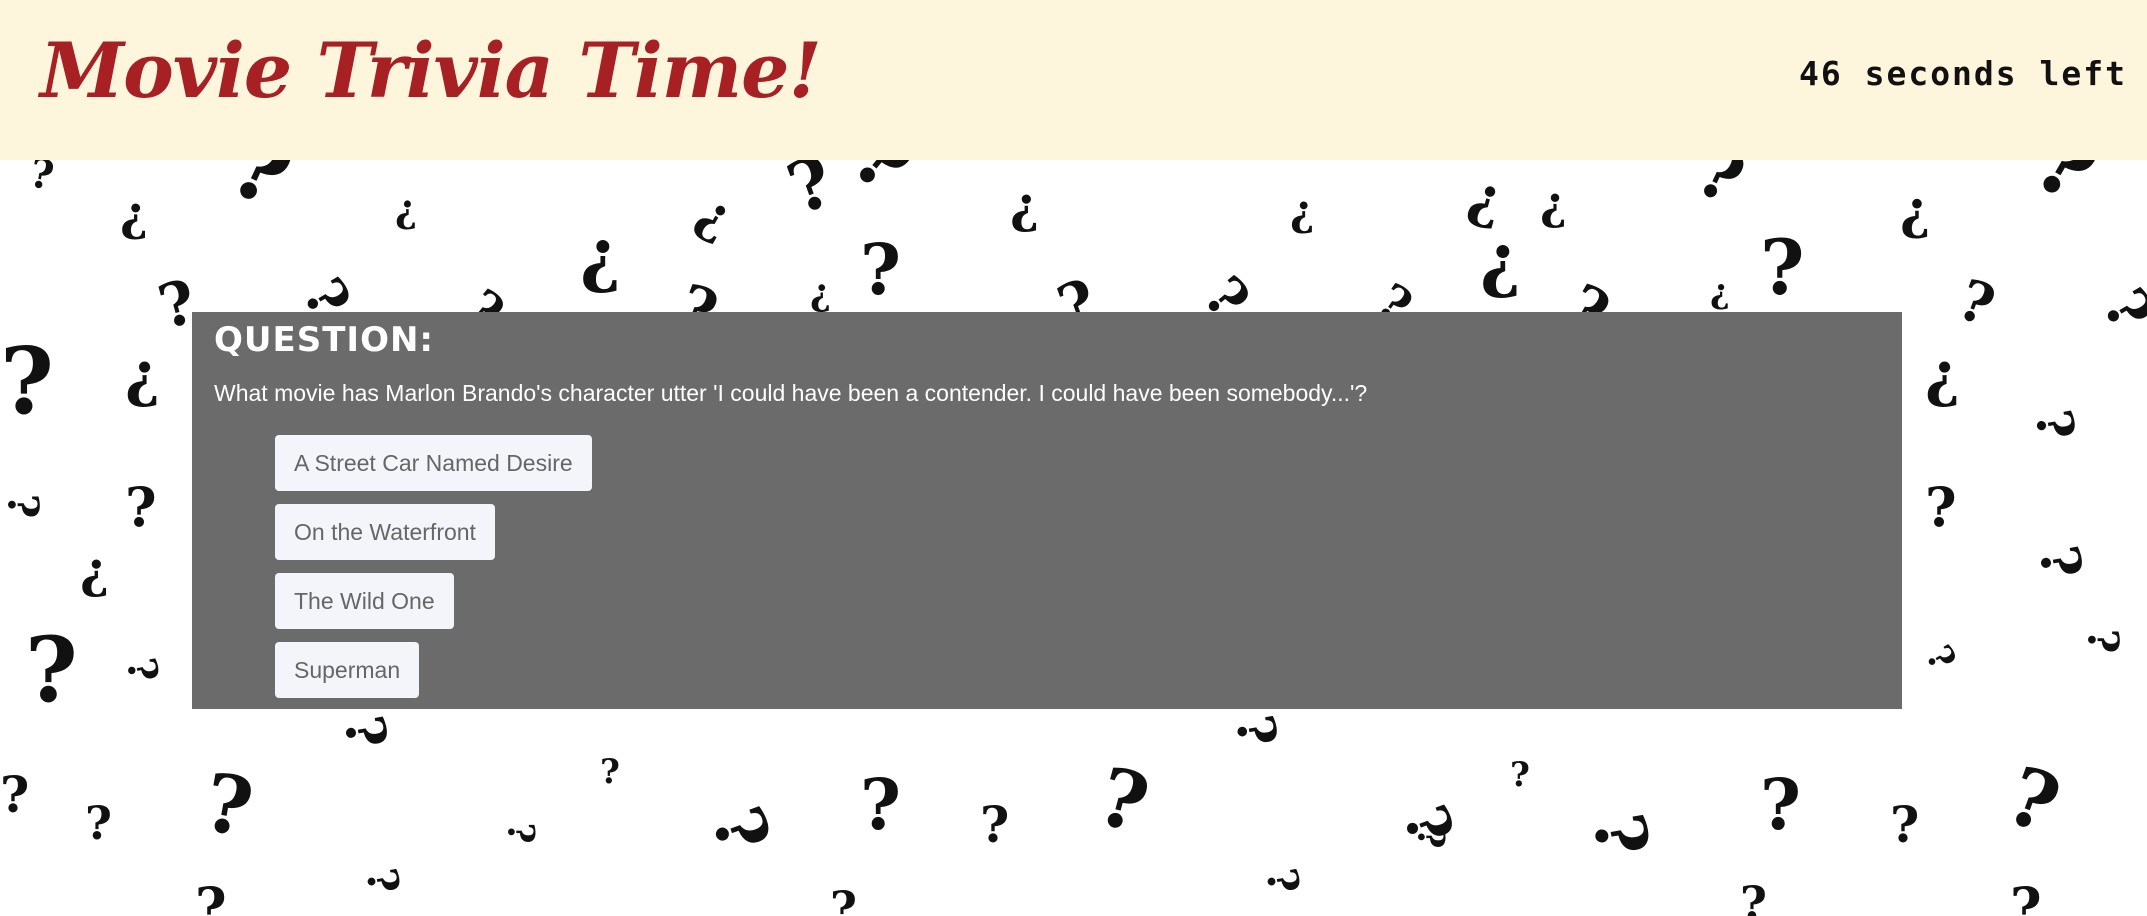 The image size is (2147, 916). I want to click on question-heading: QUESTION:, so click(324, 340).